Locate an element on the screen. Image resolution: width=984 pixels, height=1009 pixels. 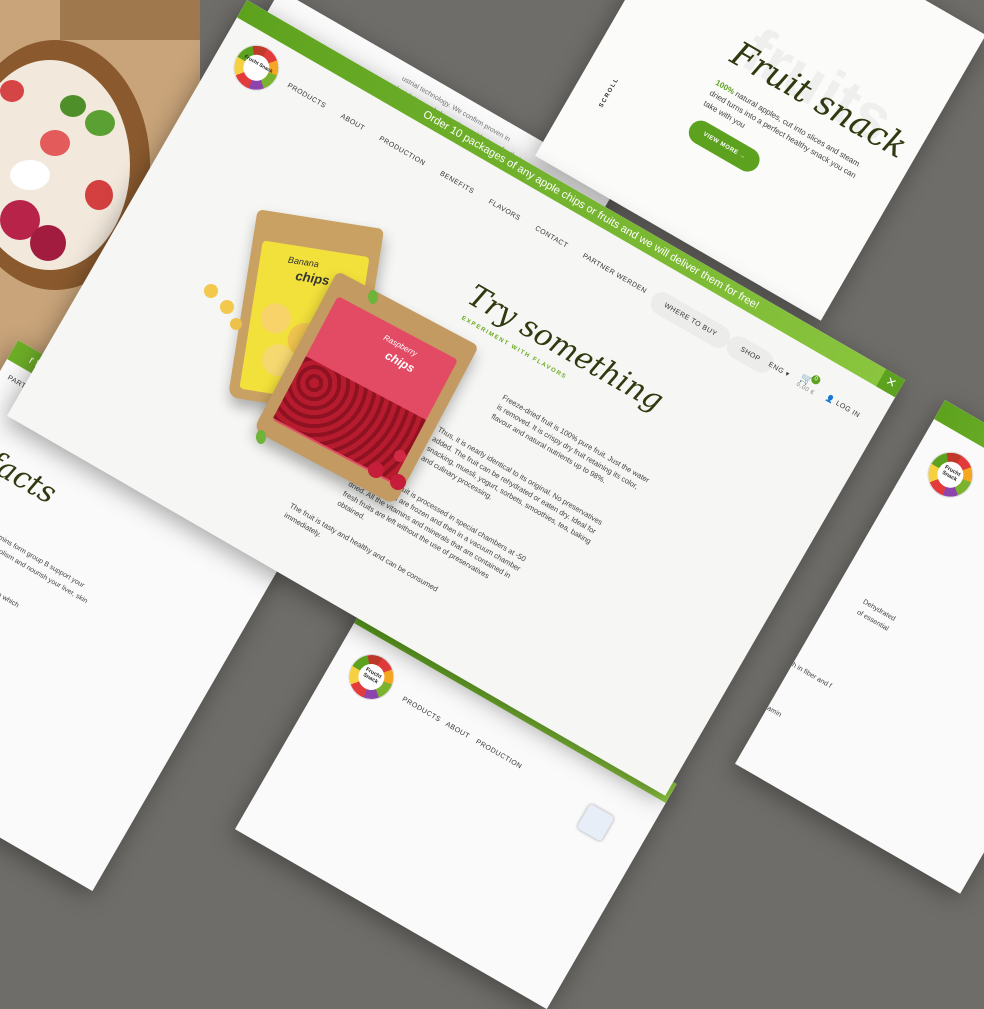
shop-button: SHOP is located at coordinates (750, 354).